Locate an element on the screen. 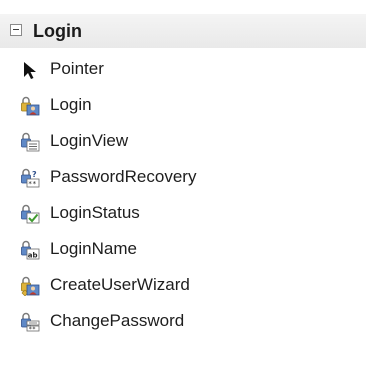 Image resolution: width=366 pixels, height=366 pixels. login-name-icon: ab is located at coordinates (30, 250).